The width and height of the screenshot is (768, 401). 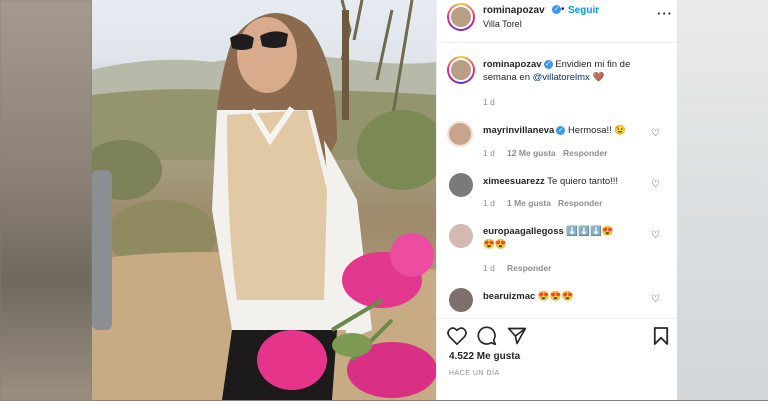 What do you see at coordinates (561, 77) in the screenshot?
I see `caption-mention-link: @villatorelmx` at bounding box center [561, 77].